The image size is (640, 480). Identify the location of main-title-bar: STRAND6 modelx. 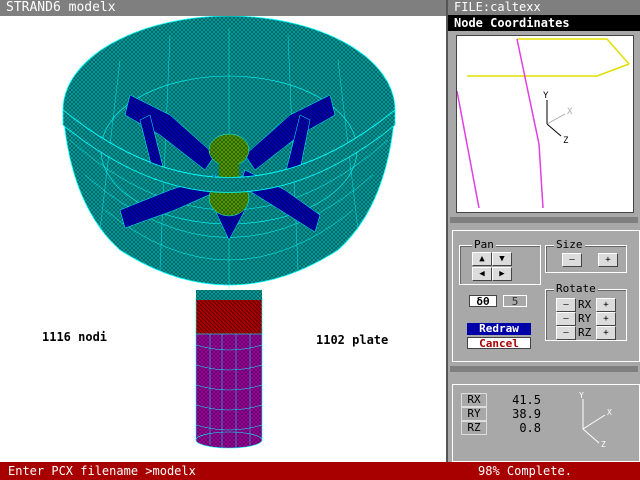
(223, 8).